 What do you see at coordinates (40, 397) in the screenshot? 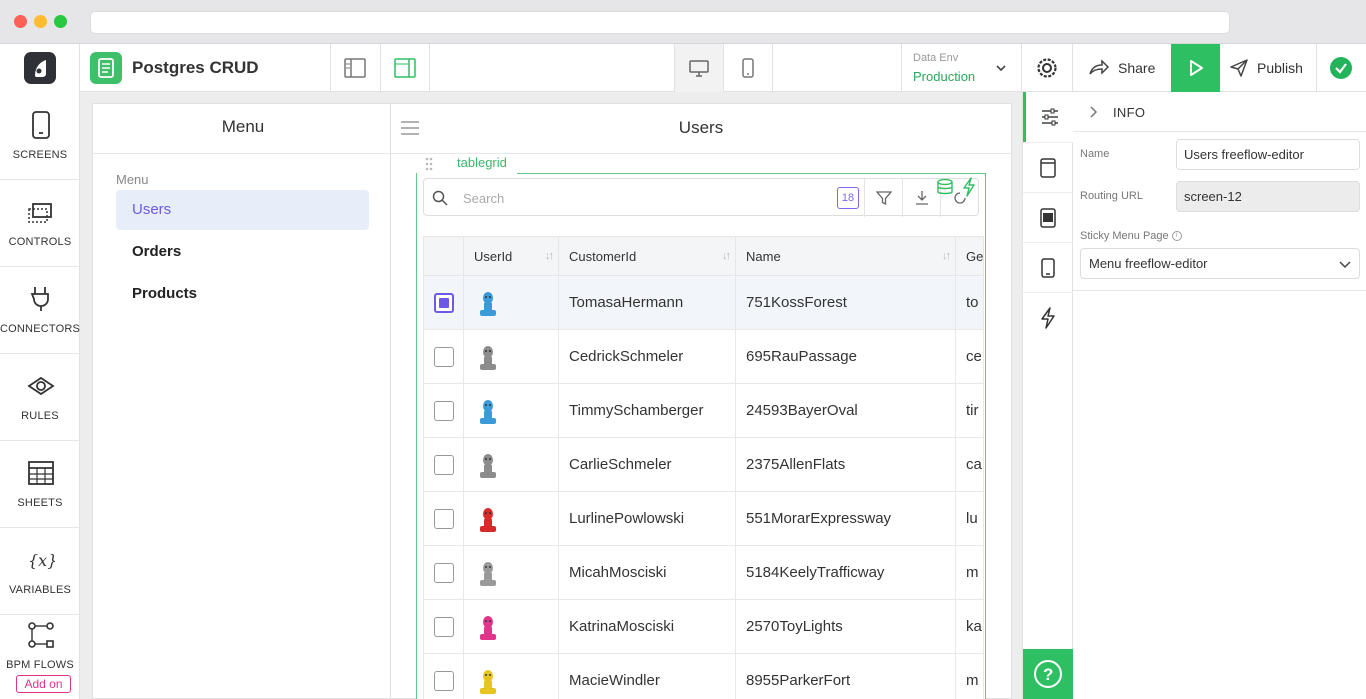
I see `rail-item-rules: RULES` at bounding box center [40, 397].